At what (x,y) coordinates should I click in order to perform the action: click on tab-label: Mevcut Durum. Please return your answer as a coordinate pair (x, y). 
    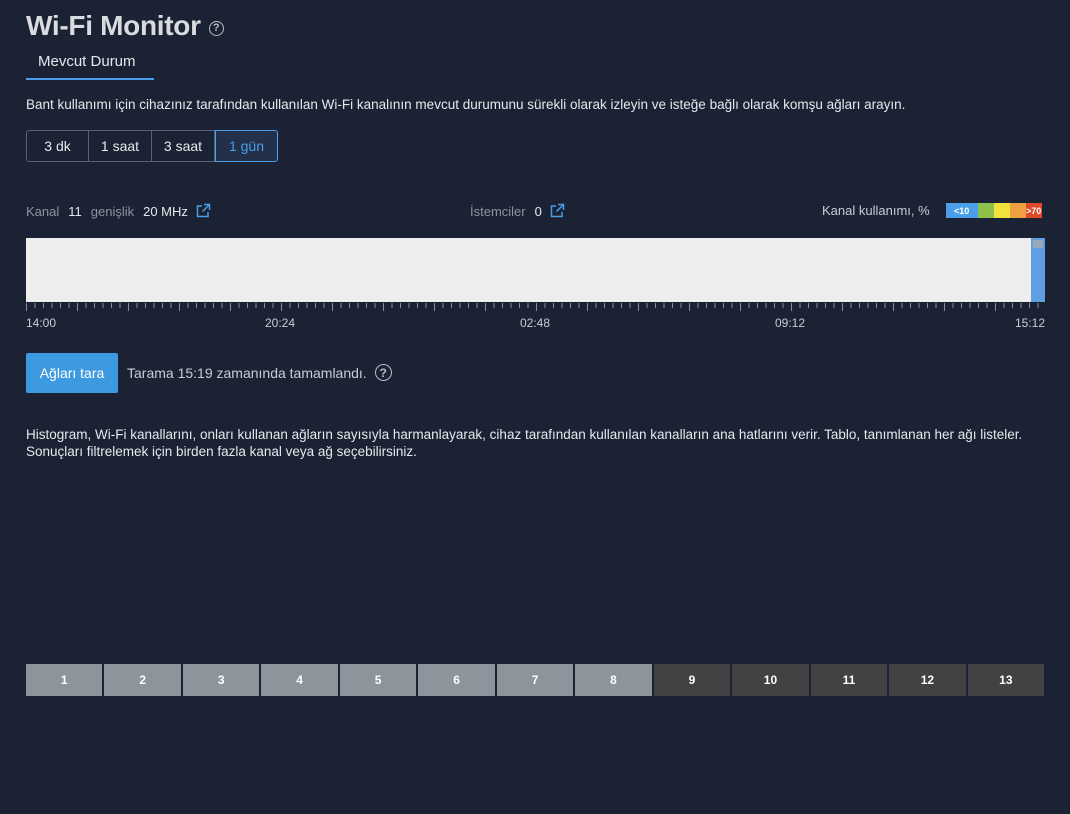
    Looking at the image, I should click on (87, 61).